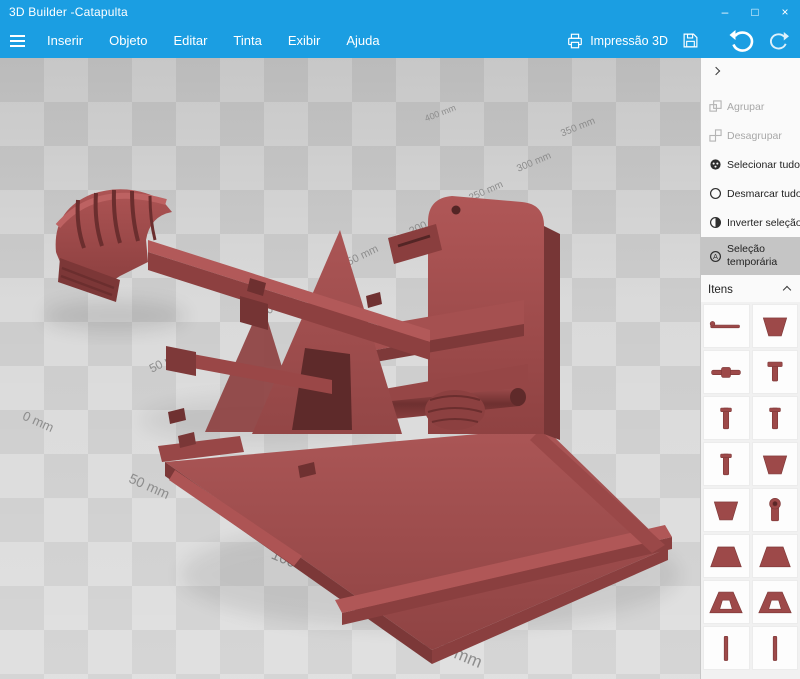 The width and height of the screenshot is (800, 679). Describe the element at coordinates (190, 40) in the screenshot. I see `menu-editar: Editar` at that location.